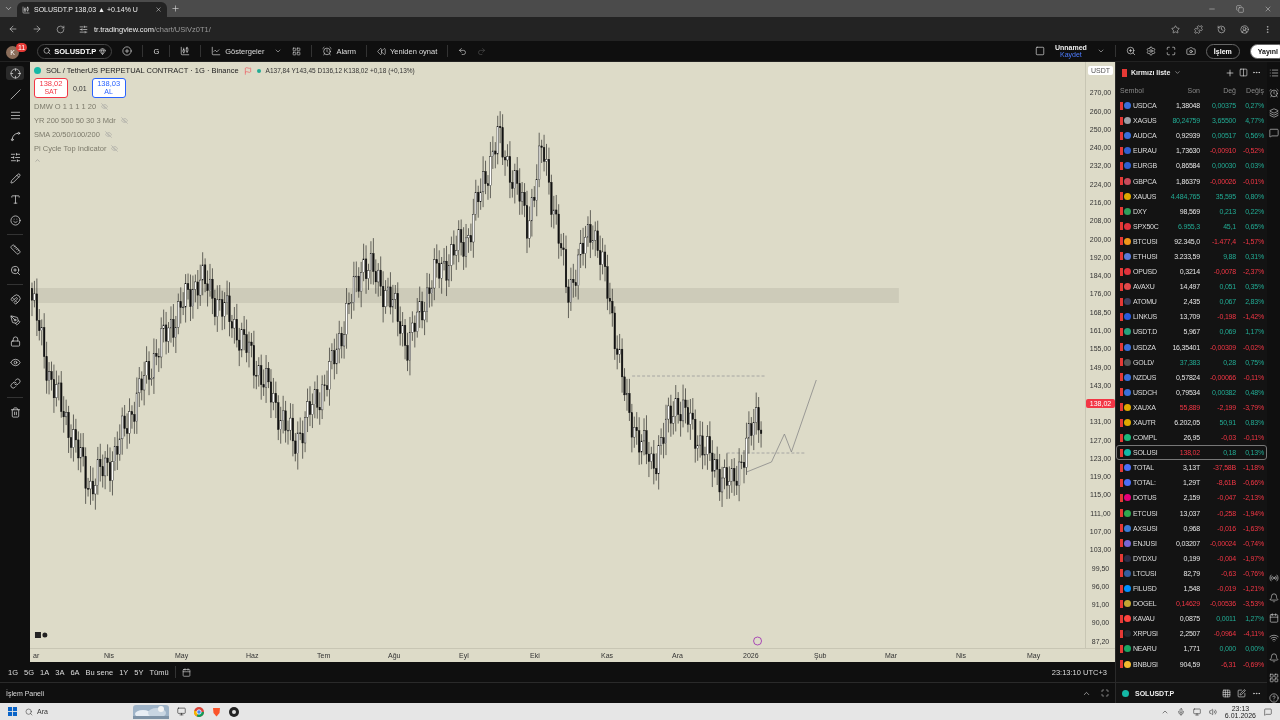  Describe the element at coordinates (103, 51) in the screenshot. I see `gem-icon` at that location.